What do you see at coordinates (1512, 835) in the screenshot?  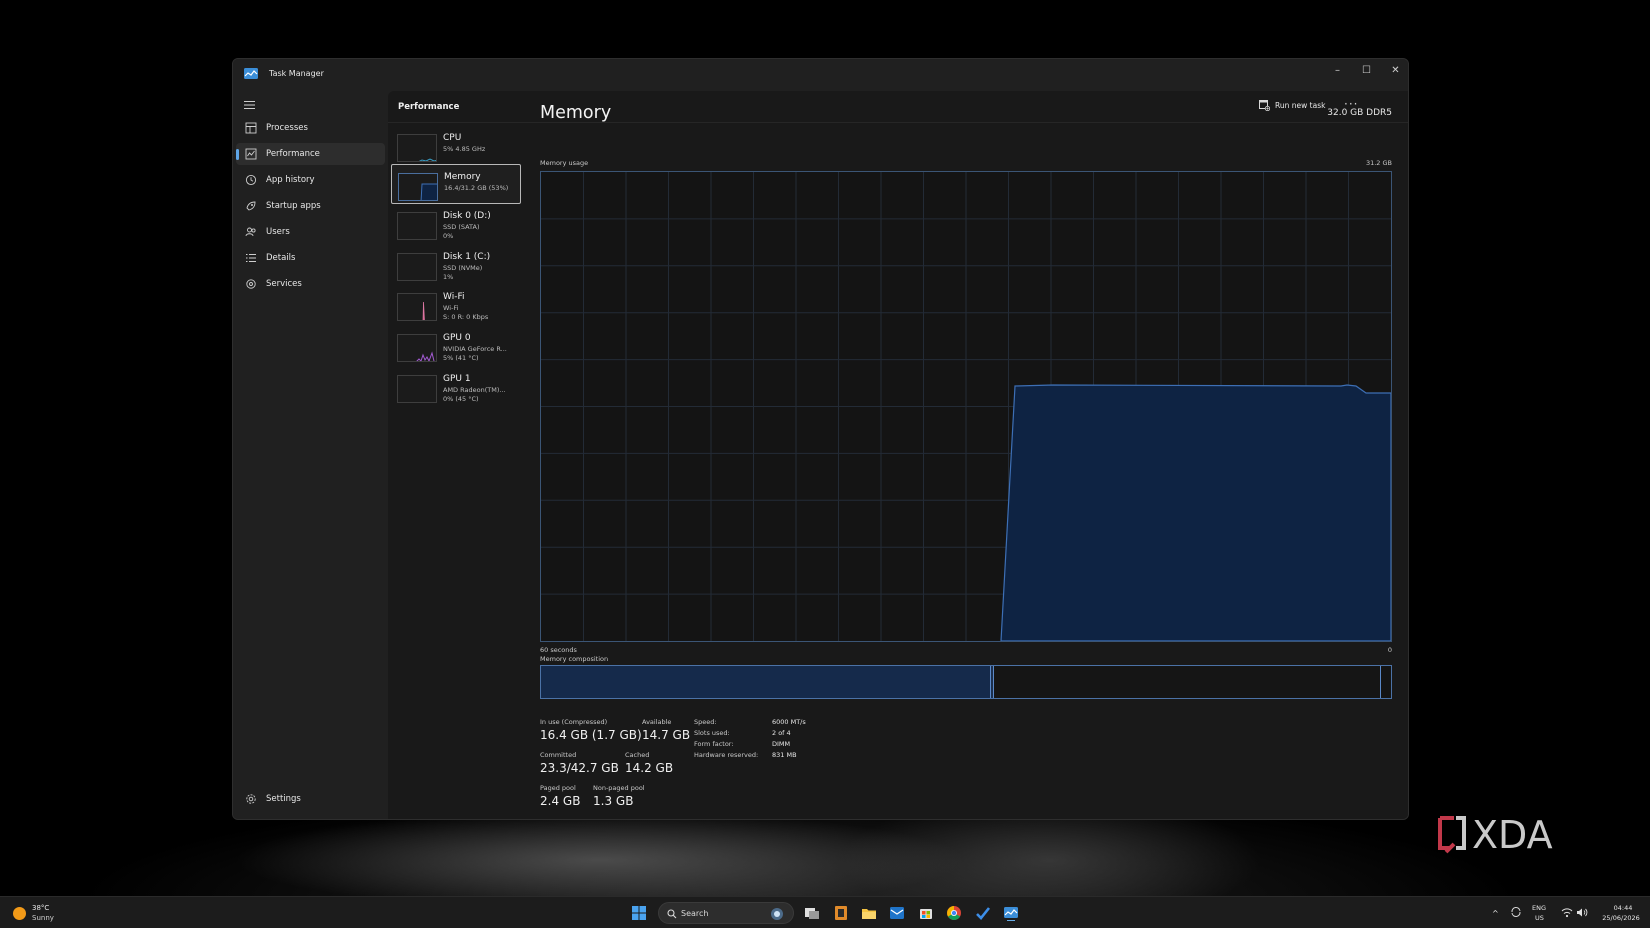 I see `xda-watermark-text: XDA` at bounding box center [1512, 835].